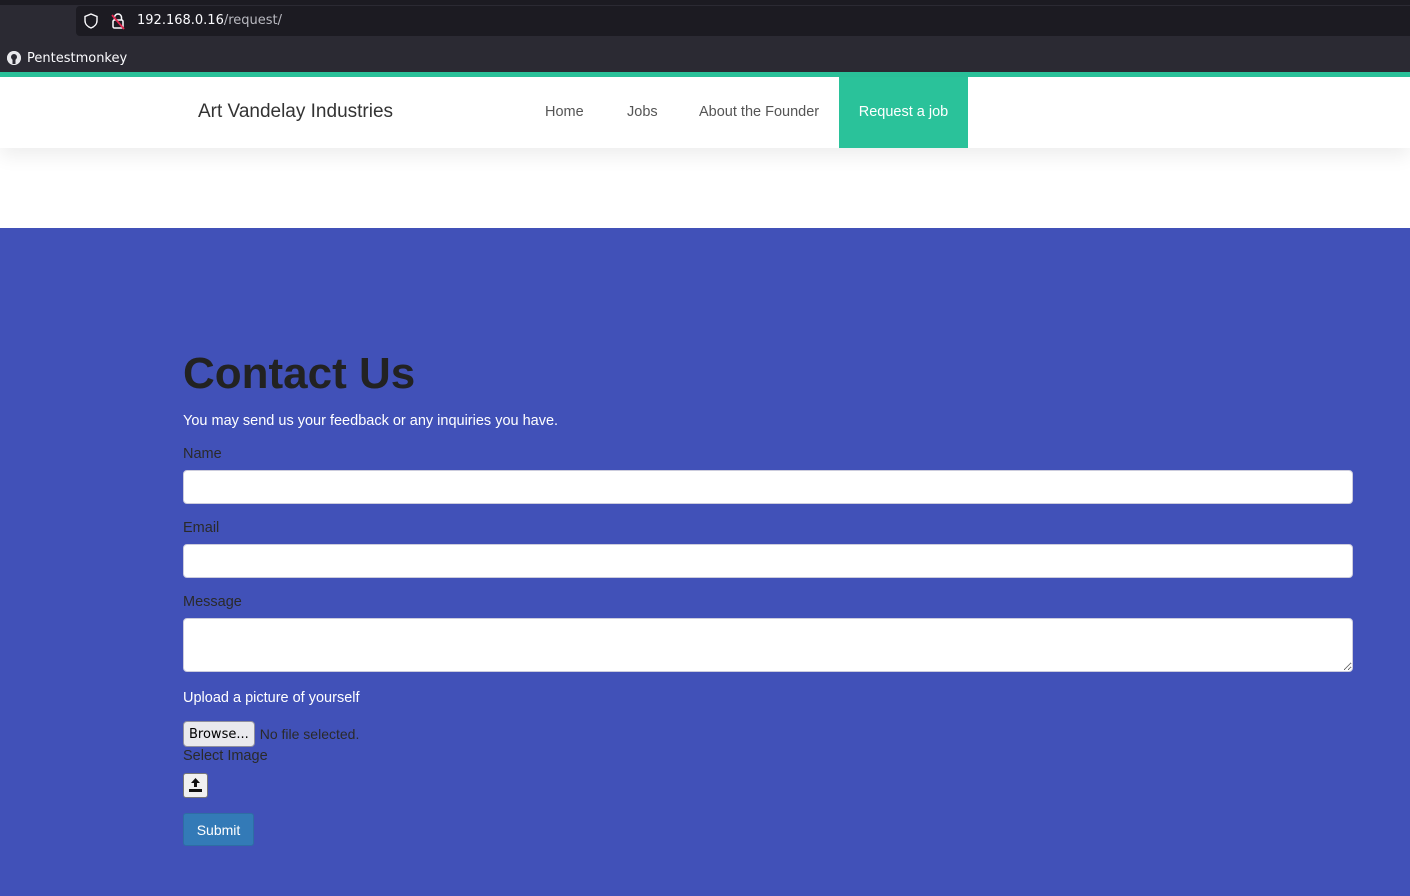 Image resolution: width=1410 pixels, height=896 pixels. I want to click on nav-request-job: Request a job, so click(903, 112).